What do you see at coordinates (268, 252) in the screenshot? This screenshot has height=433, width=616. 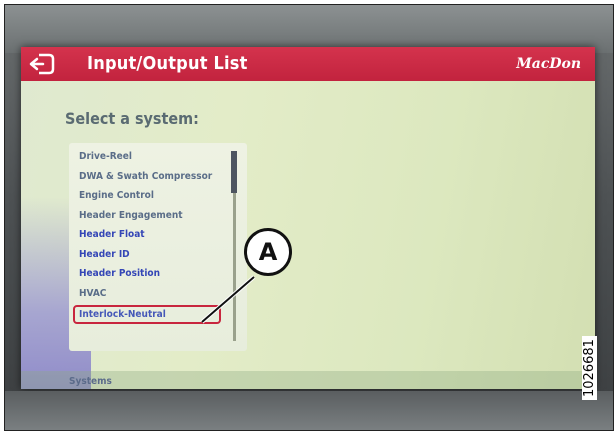 I see `callout-label: A` at bounding box center [268, 252].